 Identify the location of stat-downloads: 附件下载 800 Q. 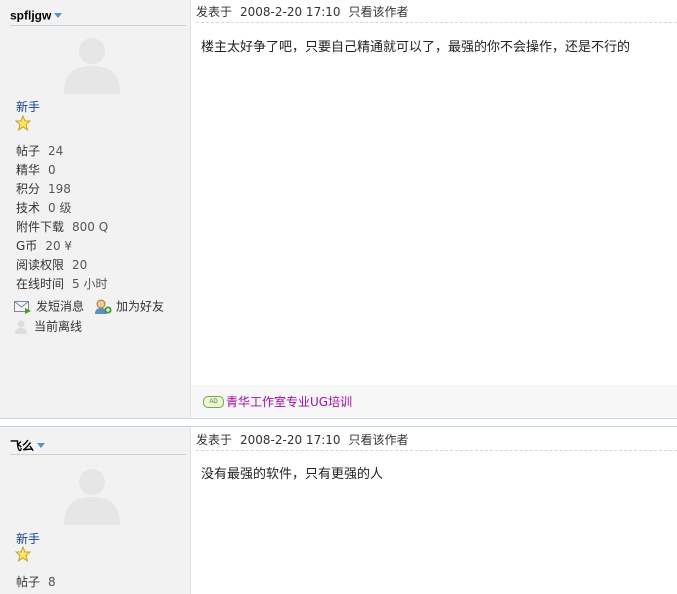
(62, 227).